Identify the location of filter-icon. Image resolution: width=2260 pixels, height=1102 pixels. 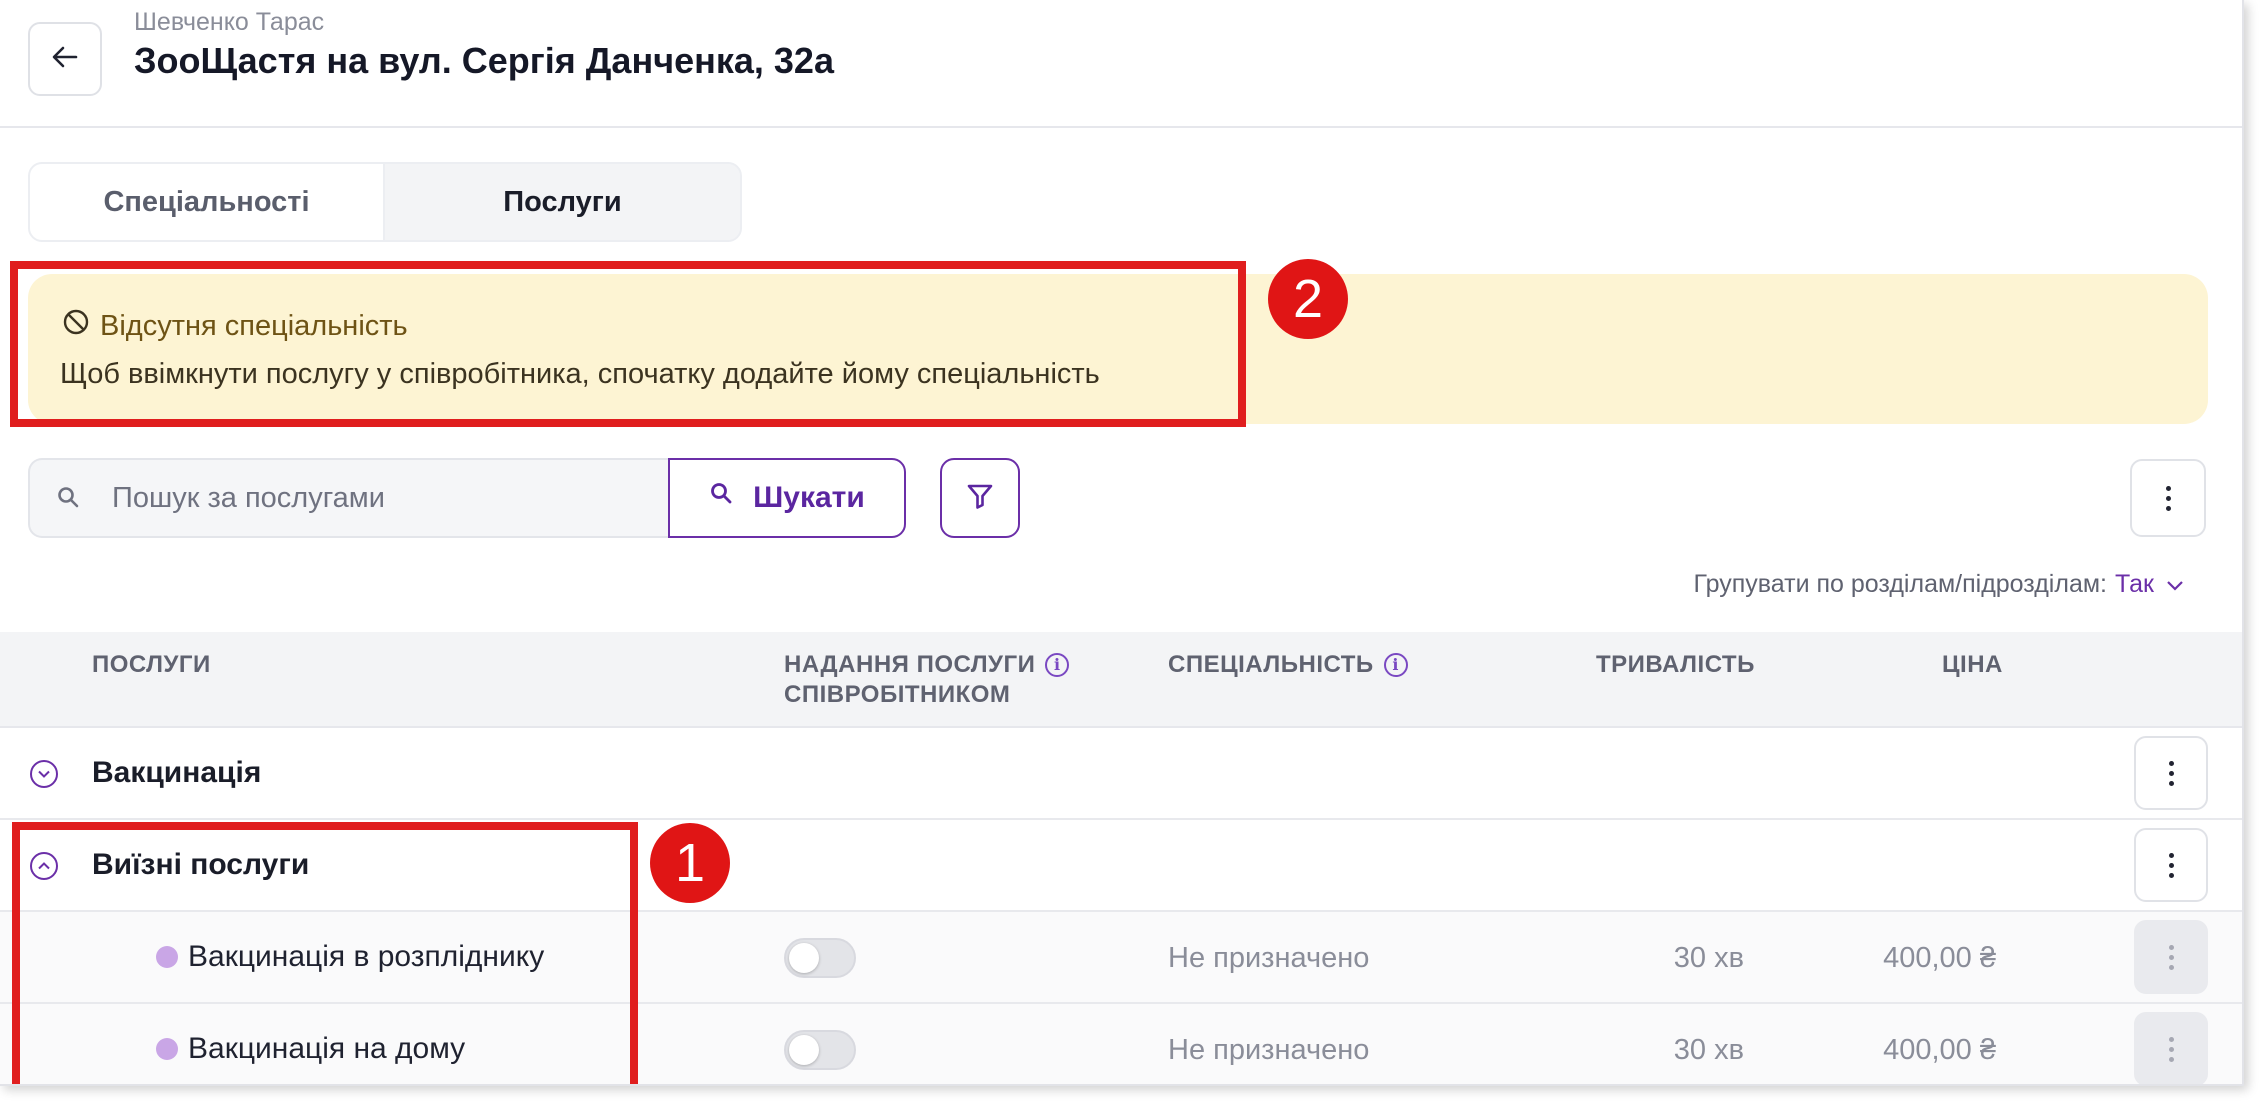
(980, 498).